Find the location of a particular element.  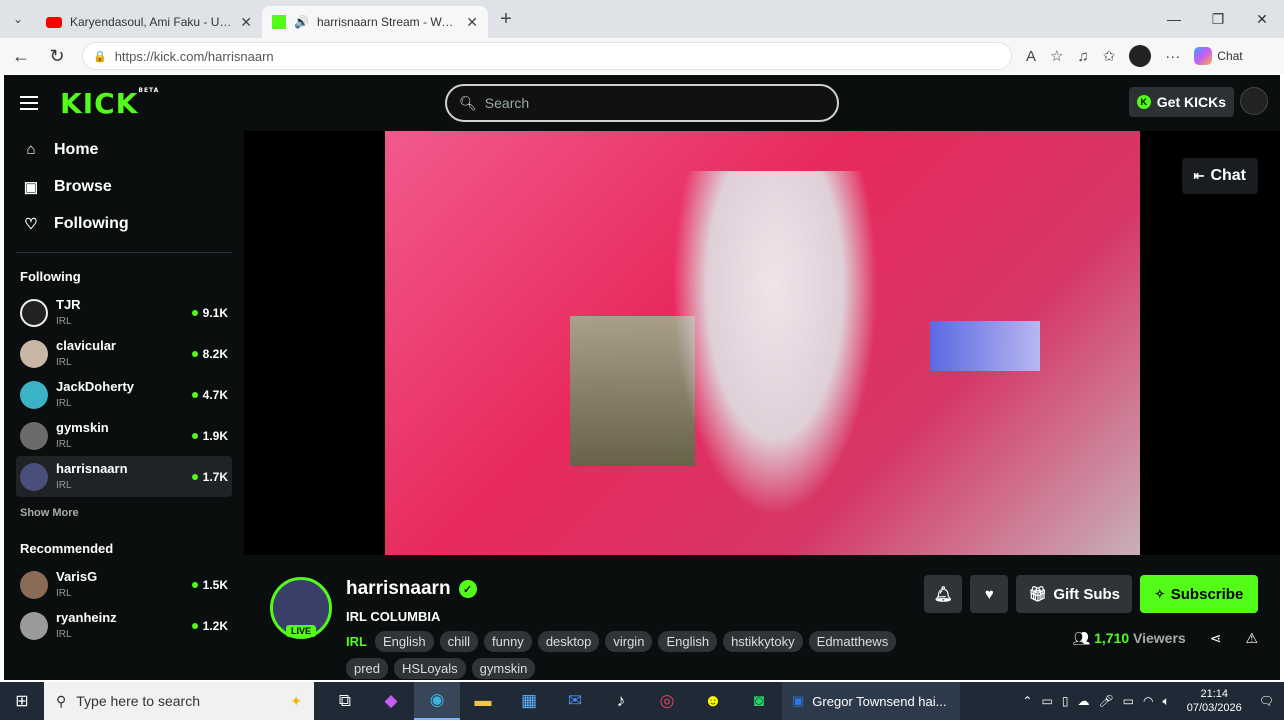

tag: funny is located at coordinates (508, 641).